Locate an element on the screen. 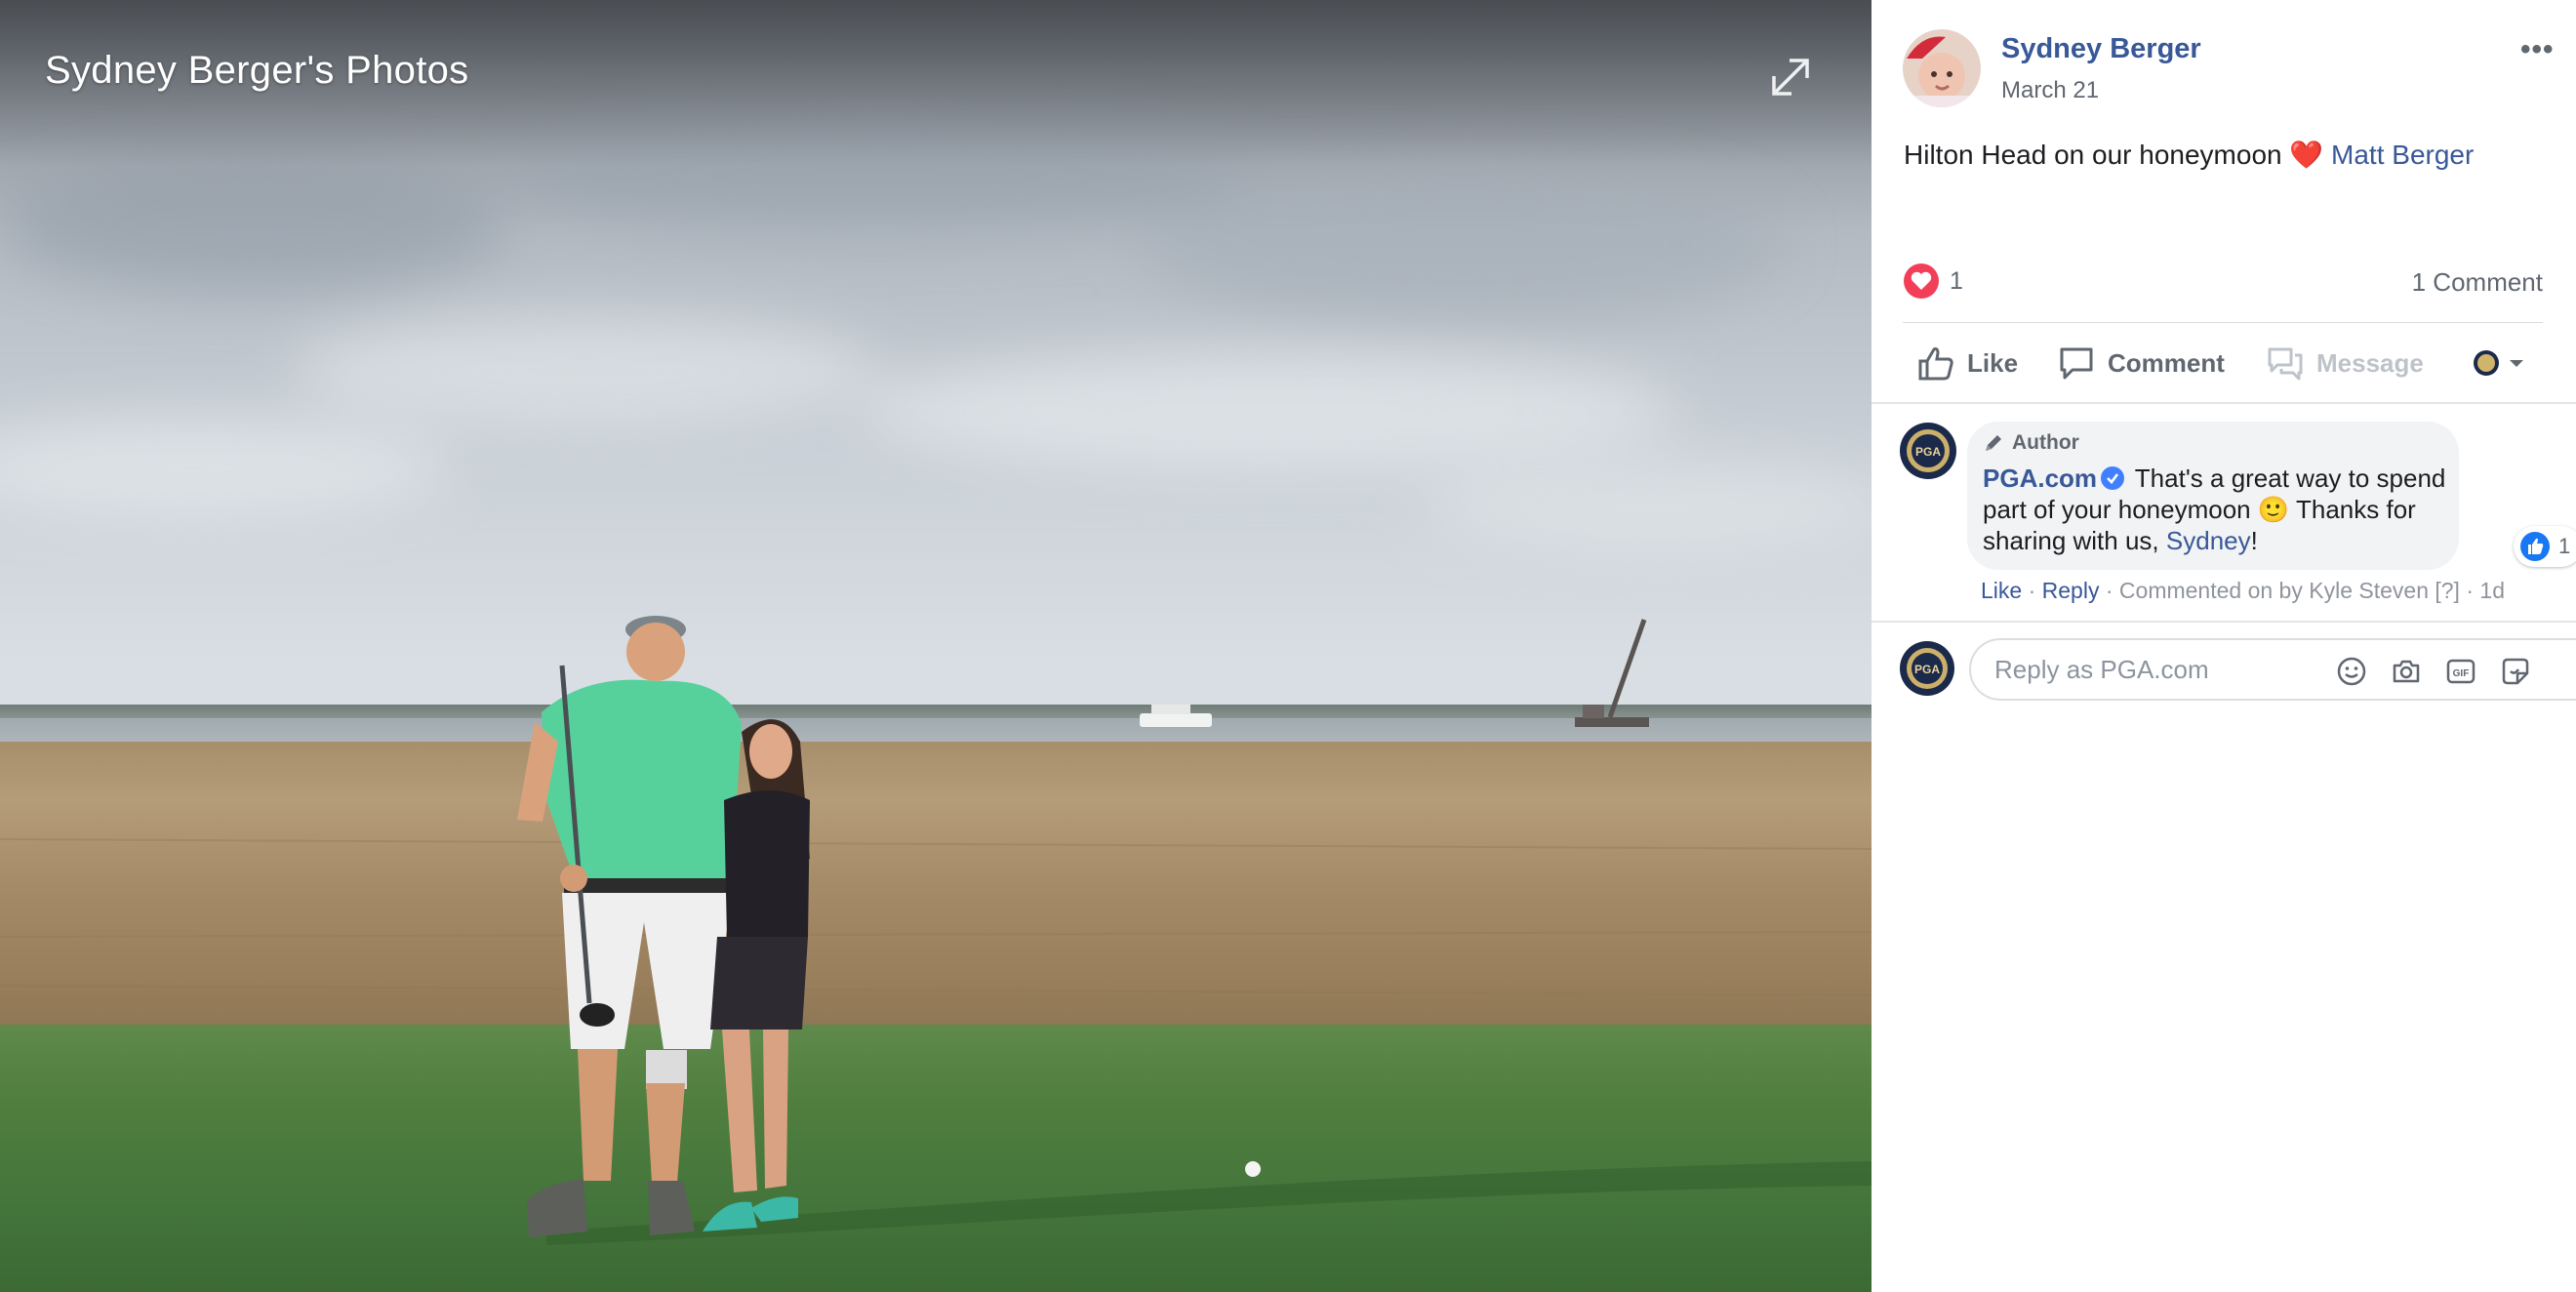  album-title: Sydney Berger's Photos is located at coordinates (257, 71).